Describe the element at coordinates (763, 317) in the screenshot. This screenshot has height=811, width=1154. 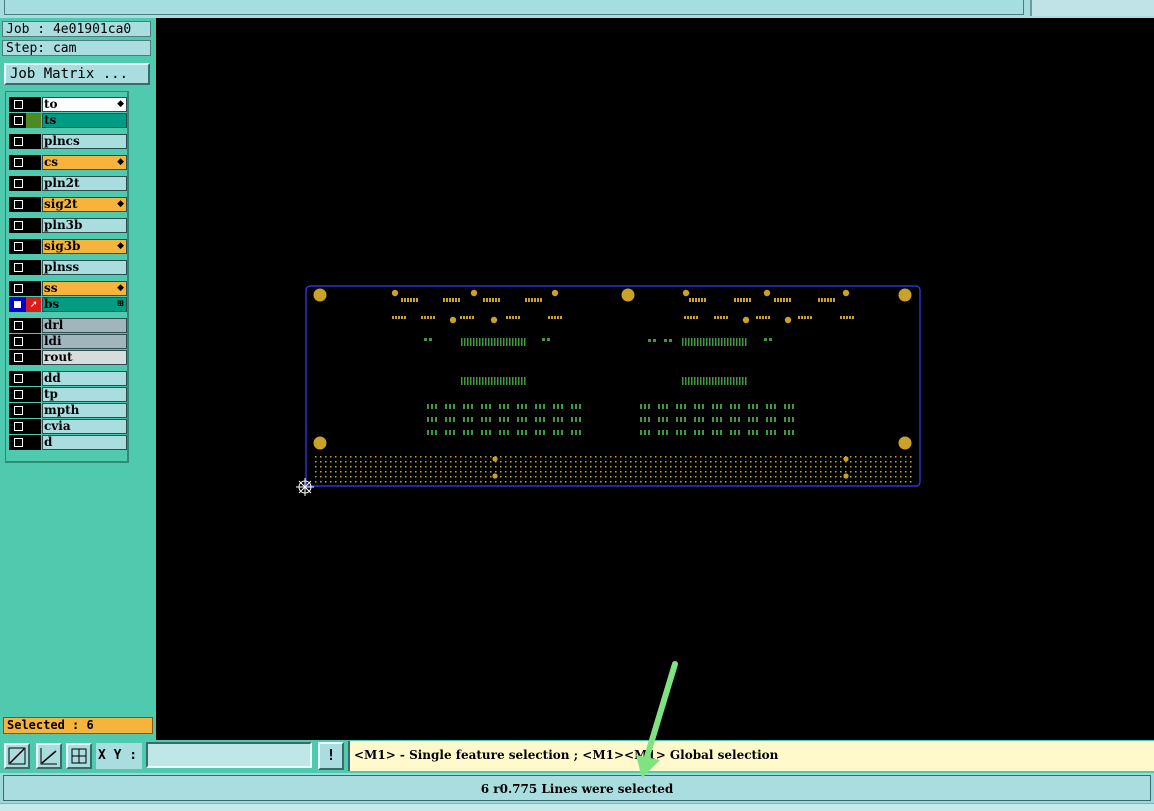
I see `smd-pad` at that location.